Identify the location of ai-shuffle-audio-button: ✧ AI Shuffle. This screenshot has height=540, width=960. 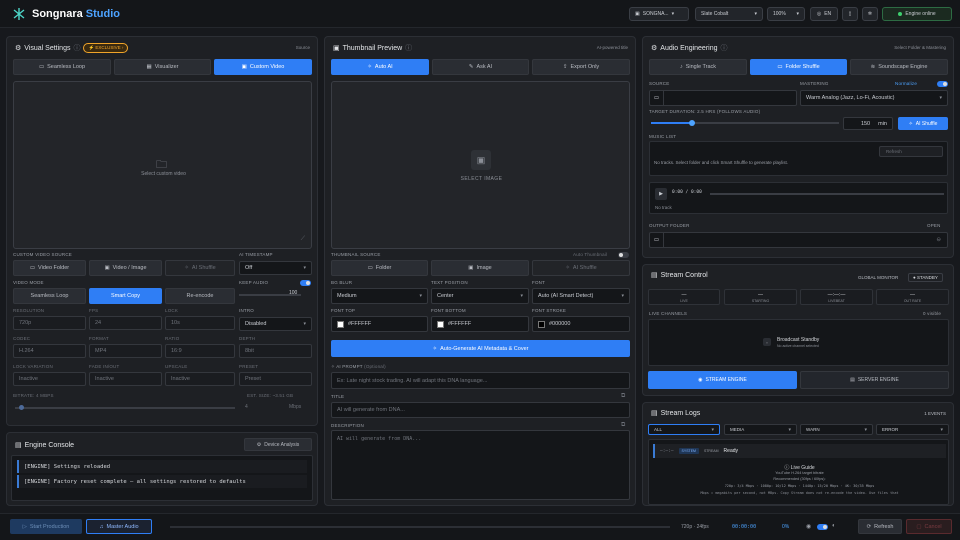
(923, 123).